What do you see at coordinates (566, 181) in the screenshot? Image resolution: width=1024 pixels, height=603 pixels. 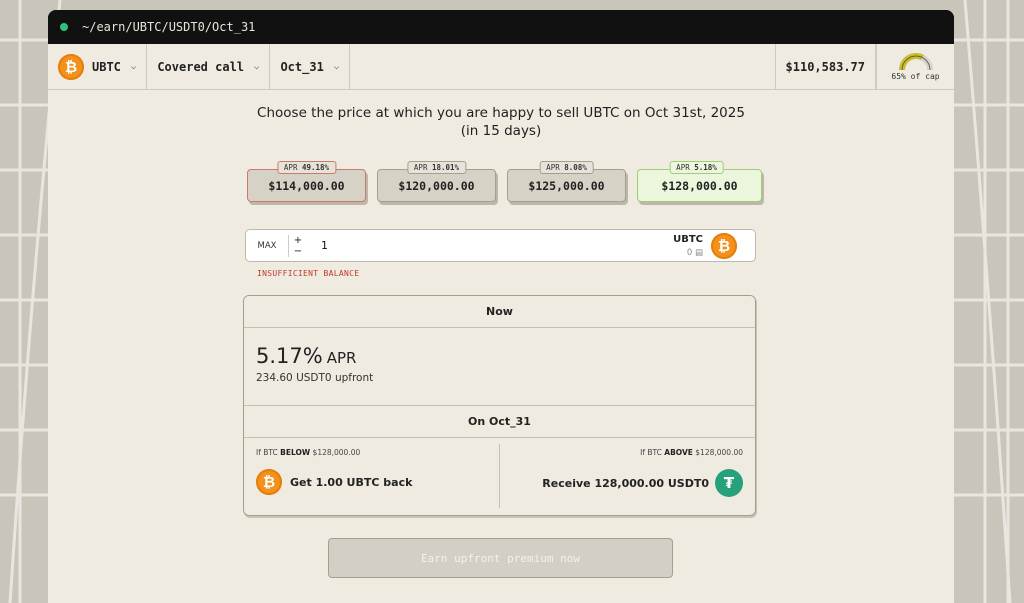 I see `strike-option-125000: APR 8.08% $125,000.00` at bounding box center [566, 181].